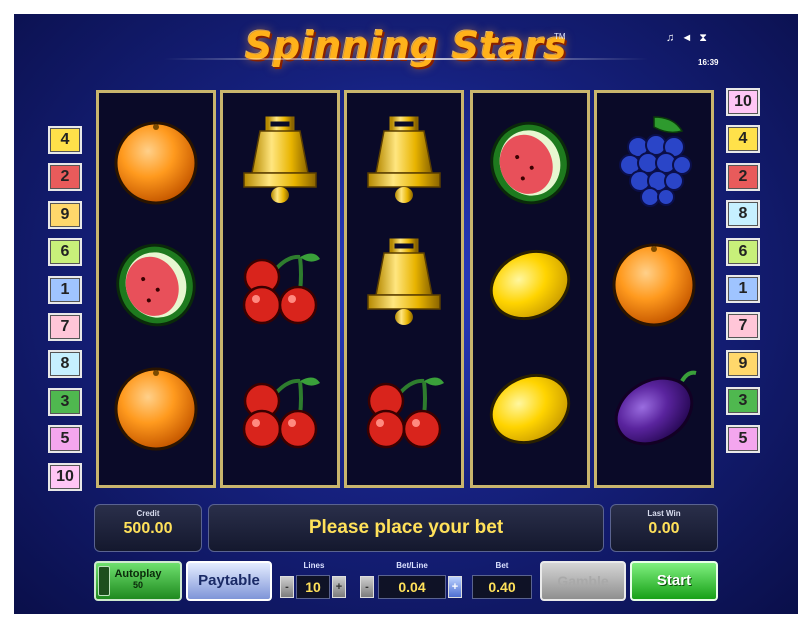  I want to click on total-bet-control: Bet 0.40, so click(502, 581).